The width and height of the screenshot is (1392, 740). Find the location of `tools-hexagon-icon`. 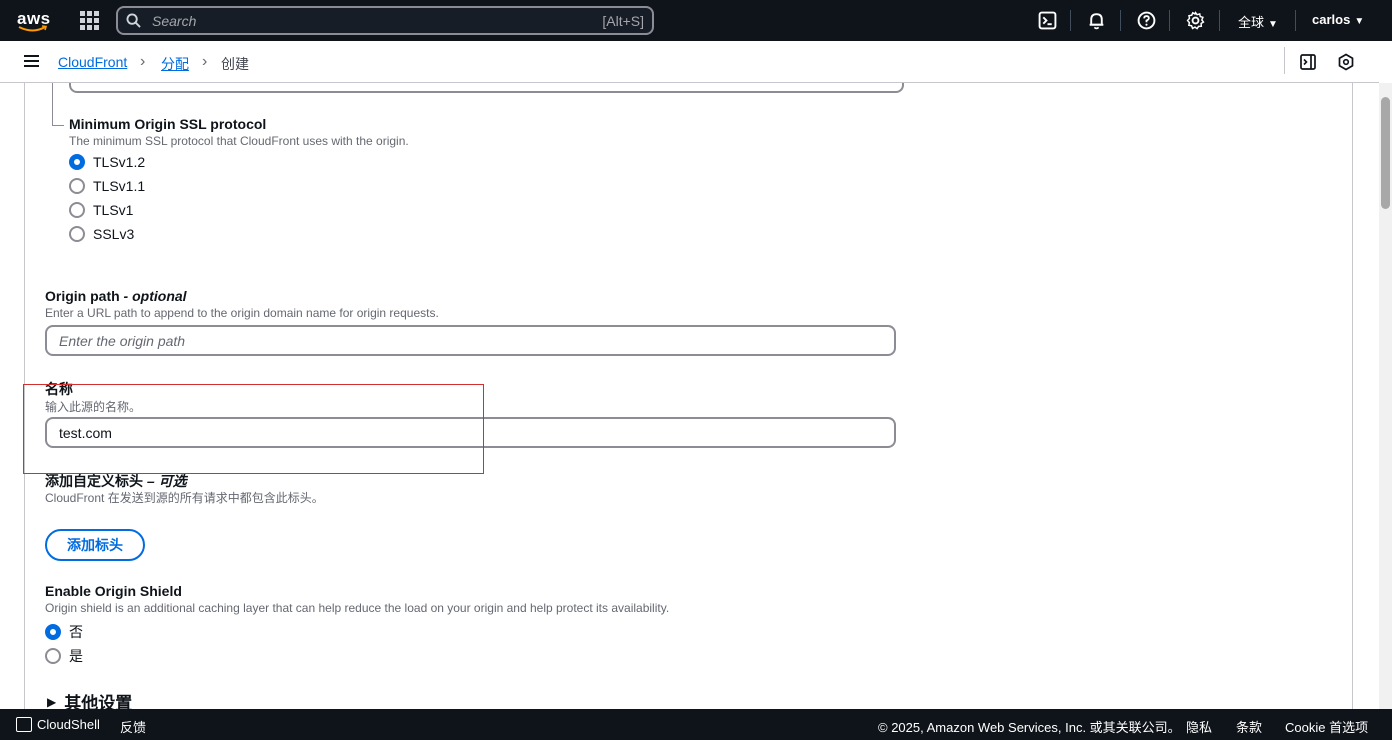

tools-hexagon-icon is located at coordinates (1346, 62).